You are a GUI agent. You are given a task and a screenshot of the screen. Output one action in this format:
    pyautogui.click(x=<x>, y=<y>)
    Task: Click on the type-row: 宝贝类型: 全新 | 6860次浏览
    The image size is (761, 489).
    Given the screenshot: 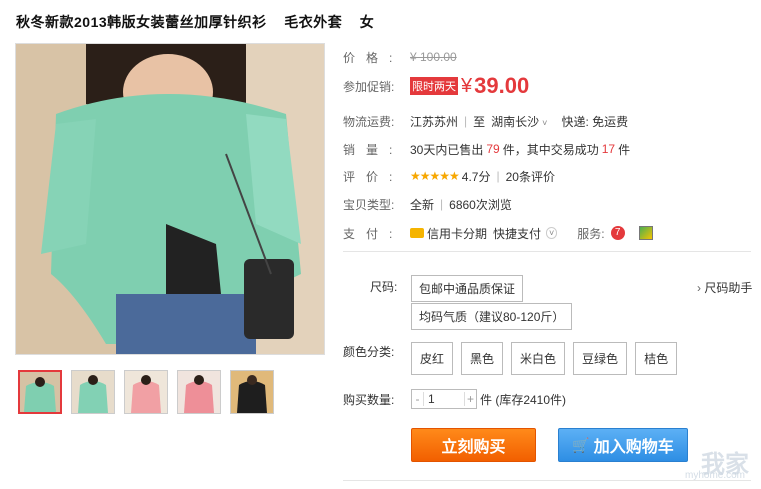 What is the action you would take?
    pyautogui.click(x=427, y=204)
    